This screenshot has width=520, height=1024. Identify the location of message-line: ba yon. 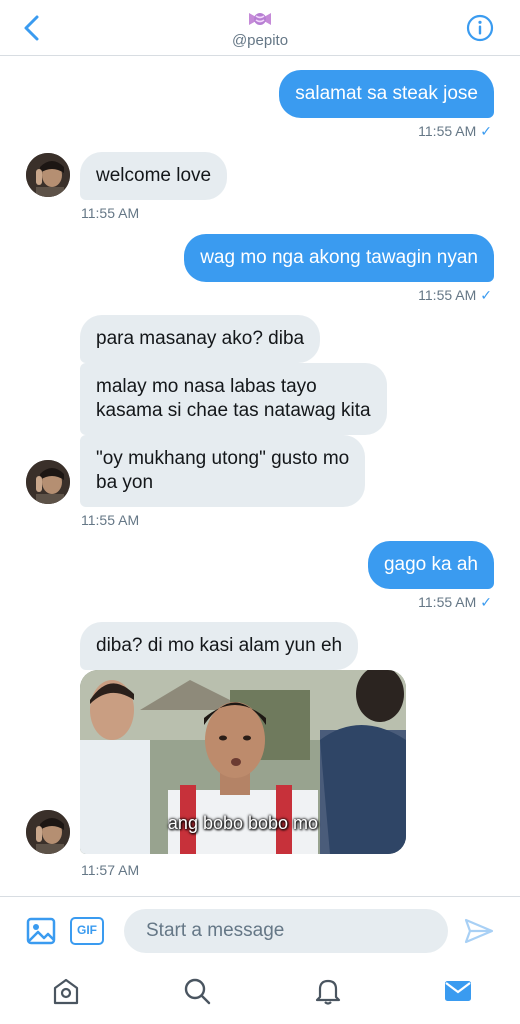
(125, 482).